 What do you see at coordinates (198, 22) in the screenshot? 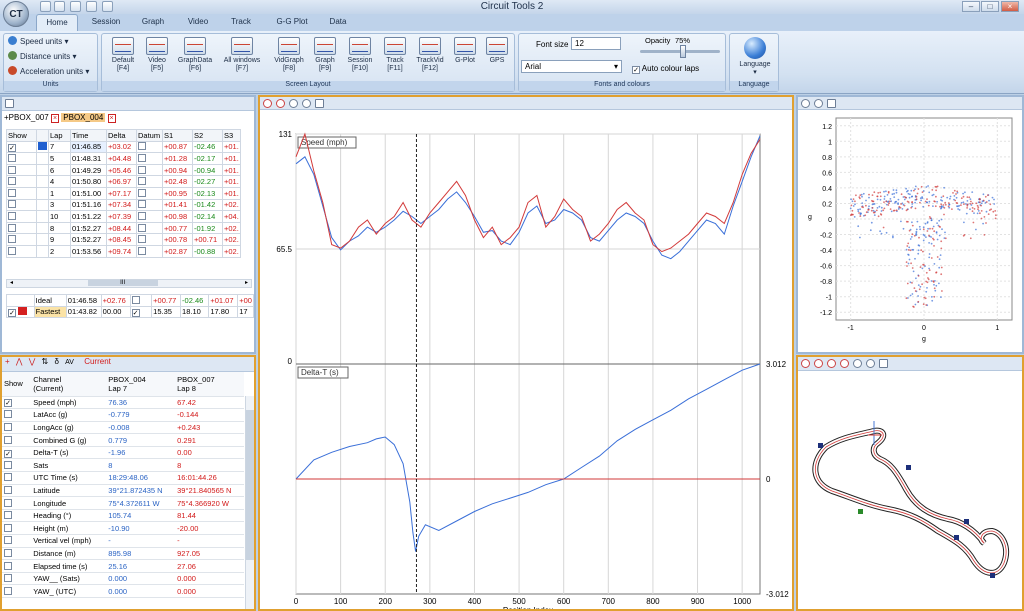
I see `tab-video: Video` at bounding box center [198, 22].